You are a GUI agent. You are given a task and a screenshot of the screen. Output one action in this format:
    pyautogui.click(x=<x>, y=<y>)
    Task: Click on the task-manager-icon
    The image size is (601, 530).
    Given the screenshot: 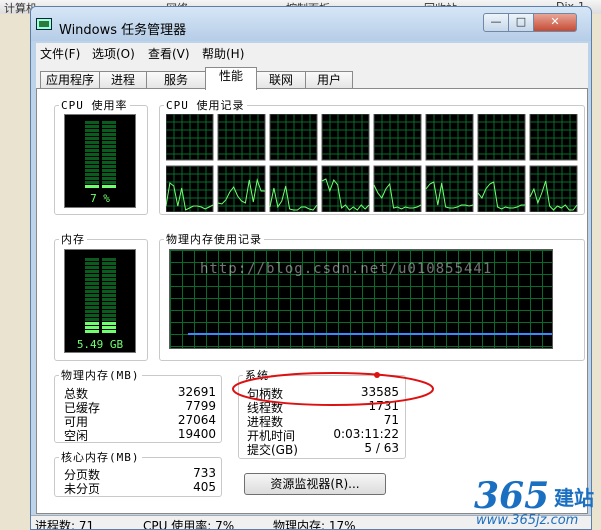 What is the action you would take?
    pyautogui.click(x=44, y=24)
    